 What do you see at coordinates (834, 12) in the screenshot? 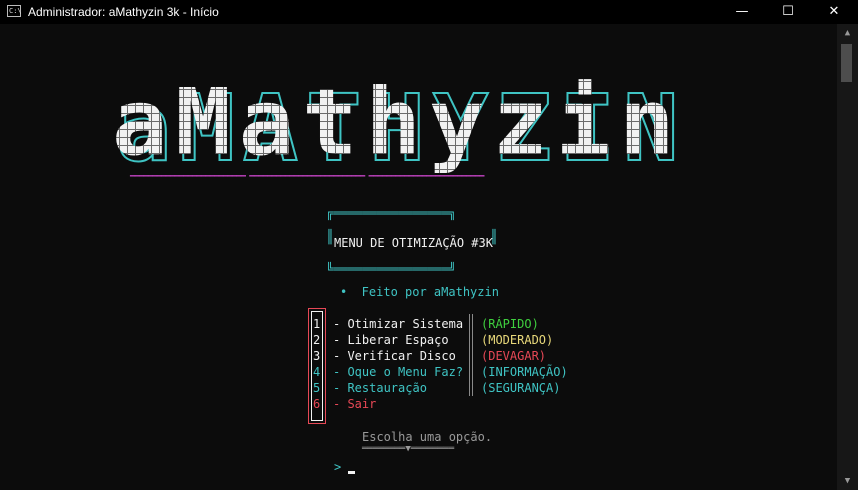
I see `close-button: ✕` at bounding box center [834, 12].